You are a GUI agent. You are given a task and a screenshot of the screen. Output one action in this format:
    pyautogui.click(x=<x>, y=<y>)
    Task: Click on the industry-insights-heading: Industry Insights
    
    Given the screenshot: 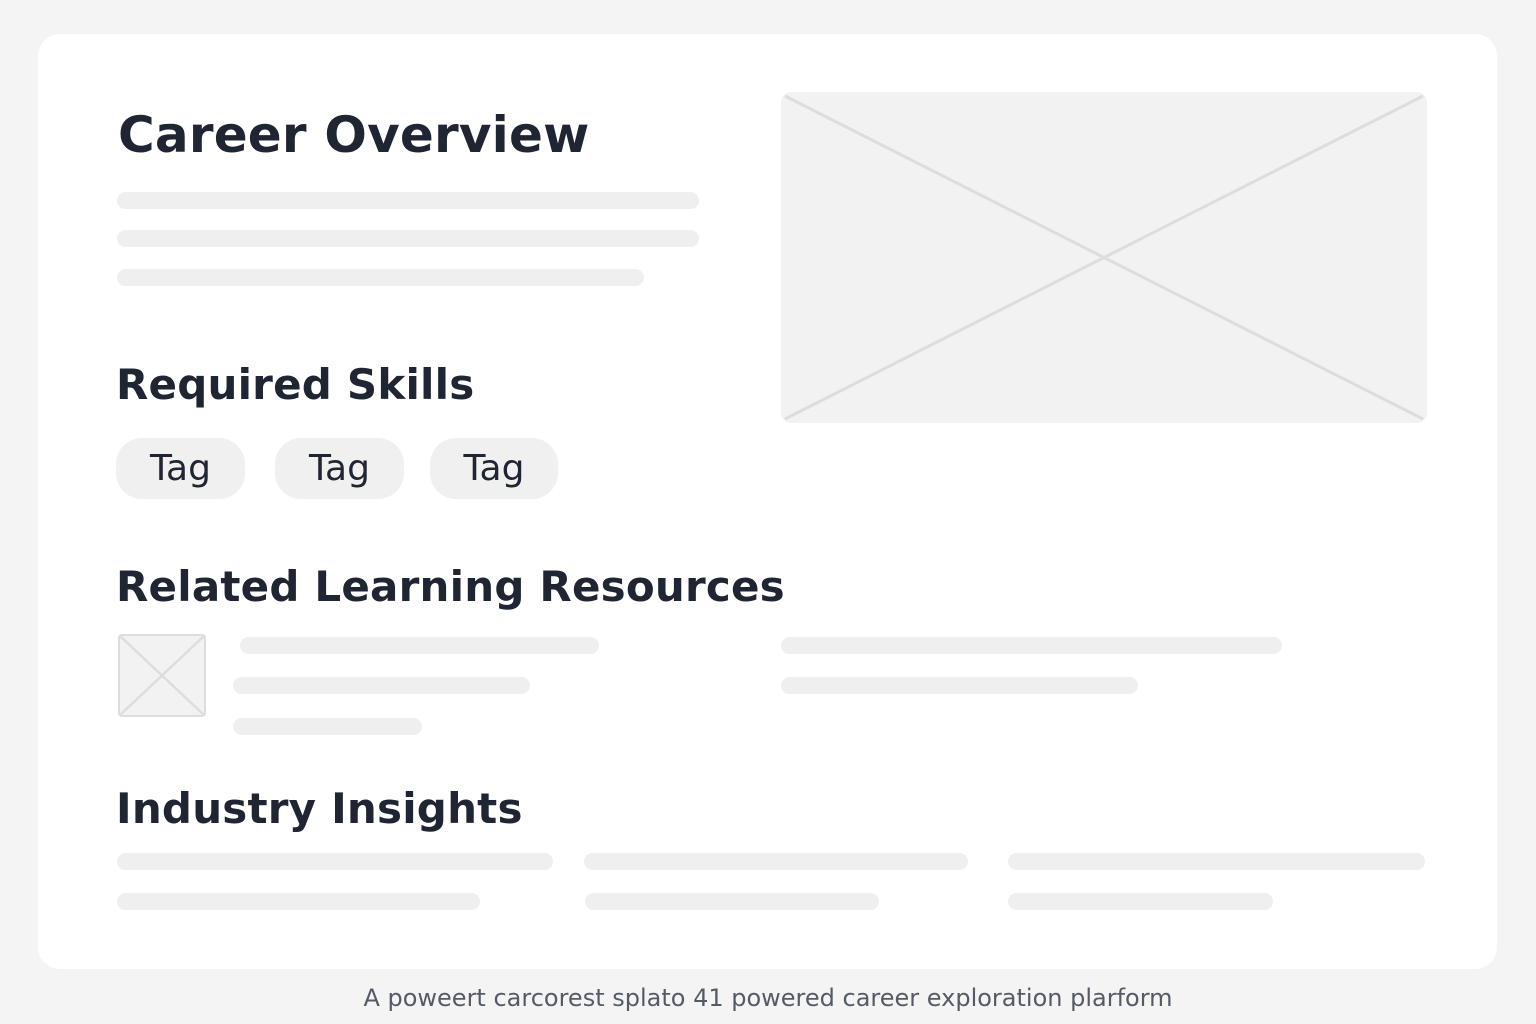 What is the action you would take?
    pyautogui.click(x=319, y=808)
    